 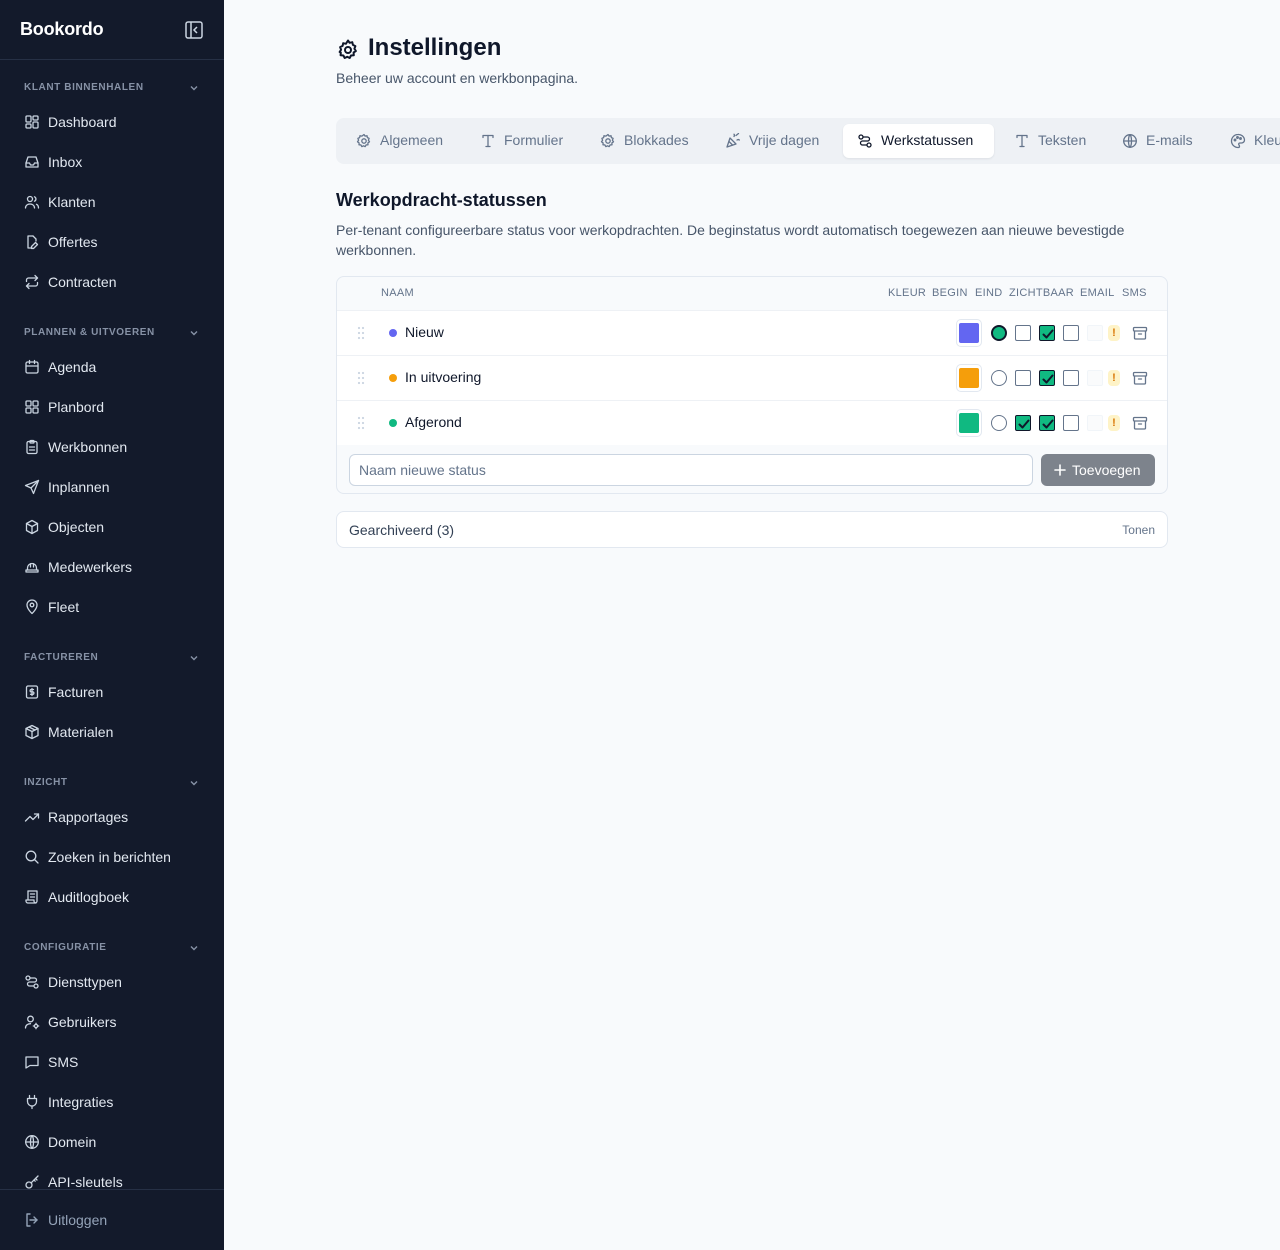 I want to click on sidebar-item-label: Inbox, so click(x=65, y=162).